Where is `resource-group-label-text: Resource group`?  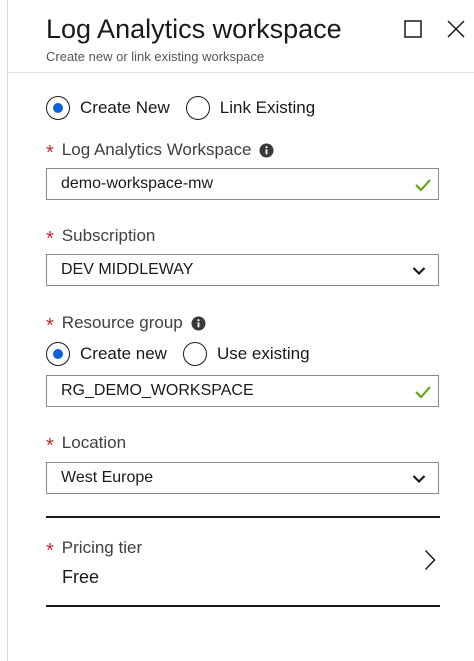 resource-group-label-text: Resource group is located at coordinates (122, 322).